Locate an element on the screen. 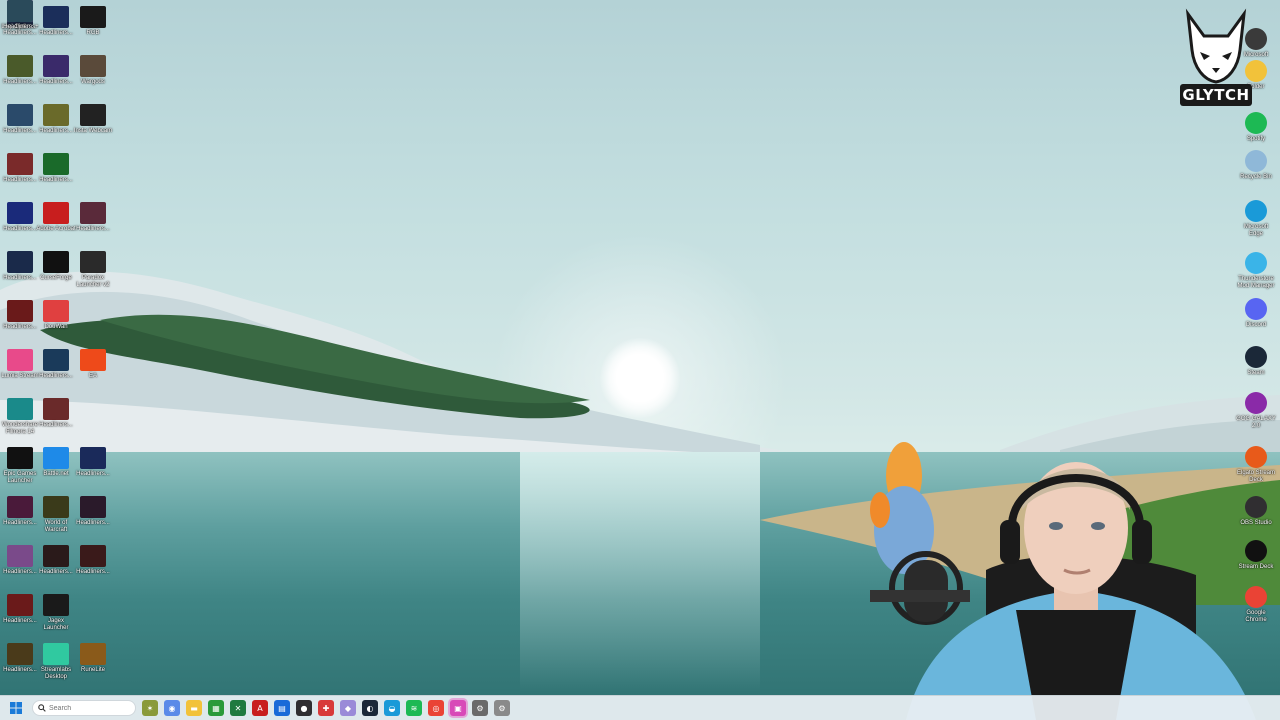  taskbar-search is located at coordinates (84, 708).